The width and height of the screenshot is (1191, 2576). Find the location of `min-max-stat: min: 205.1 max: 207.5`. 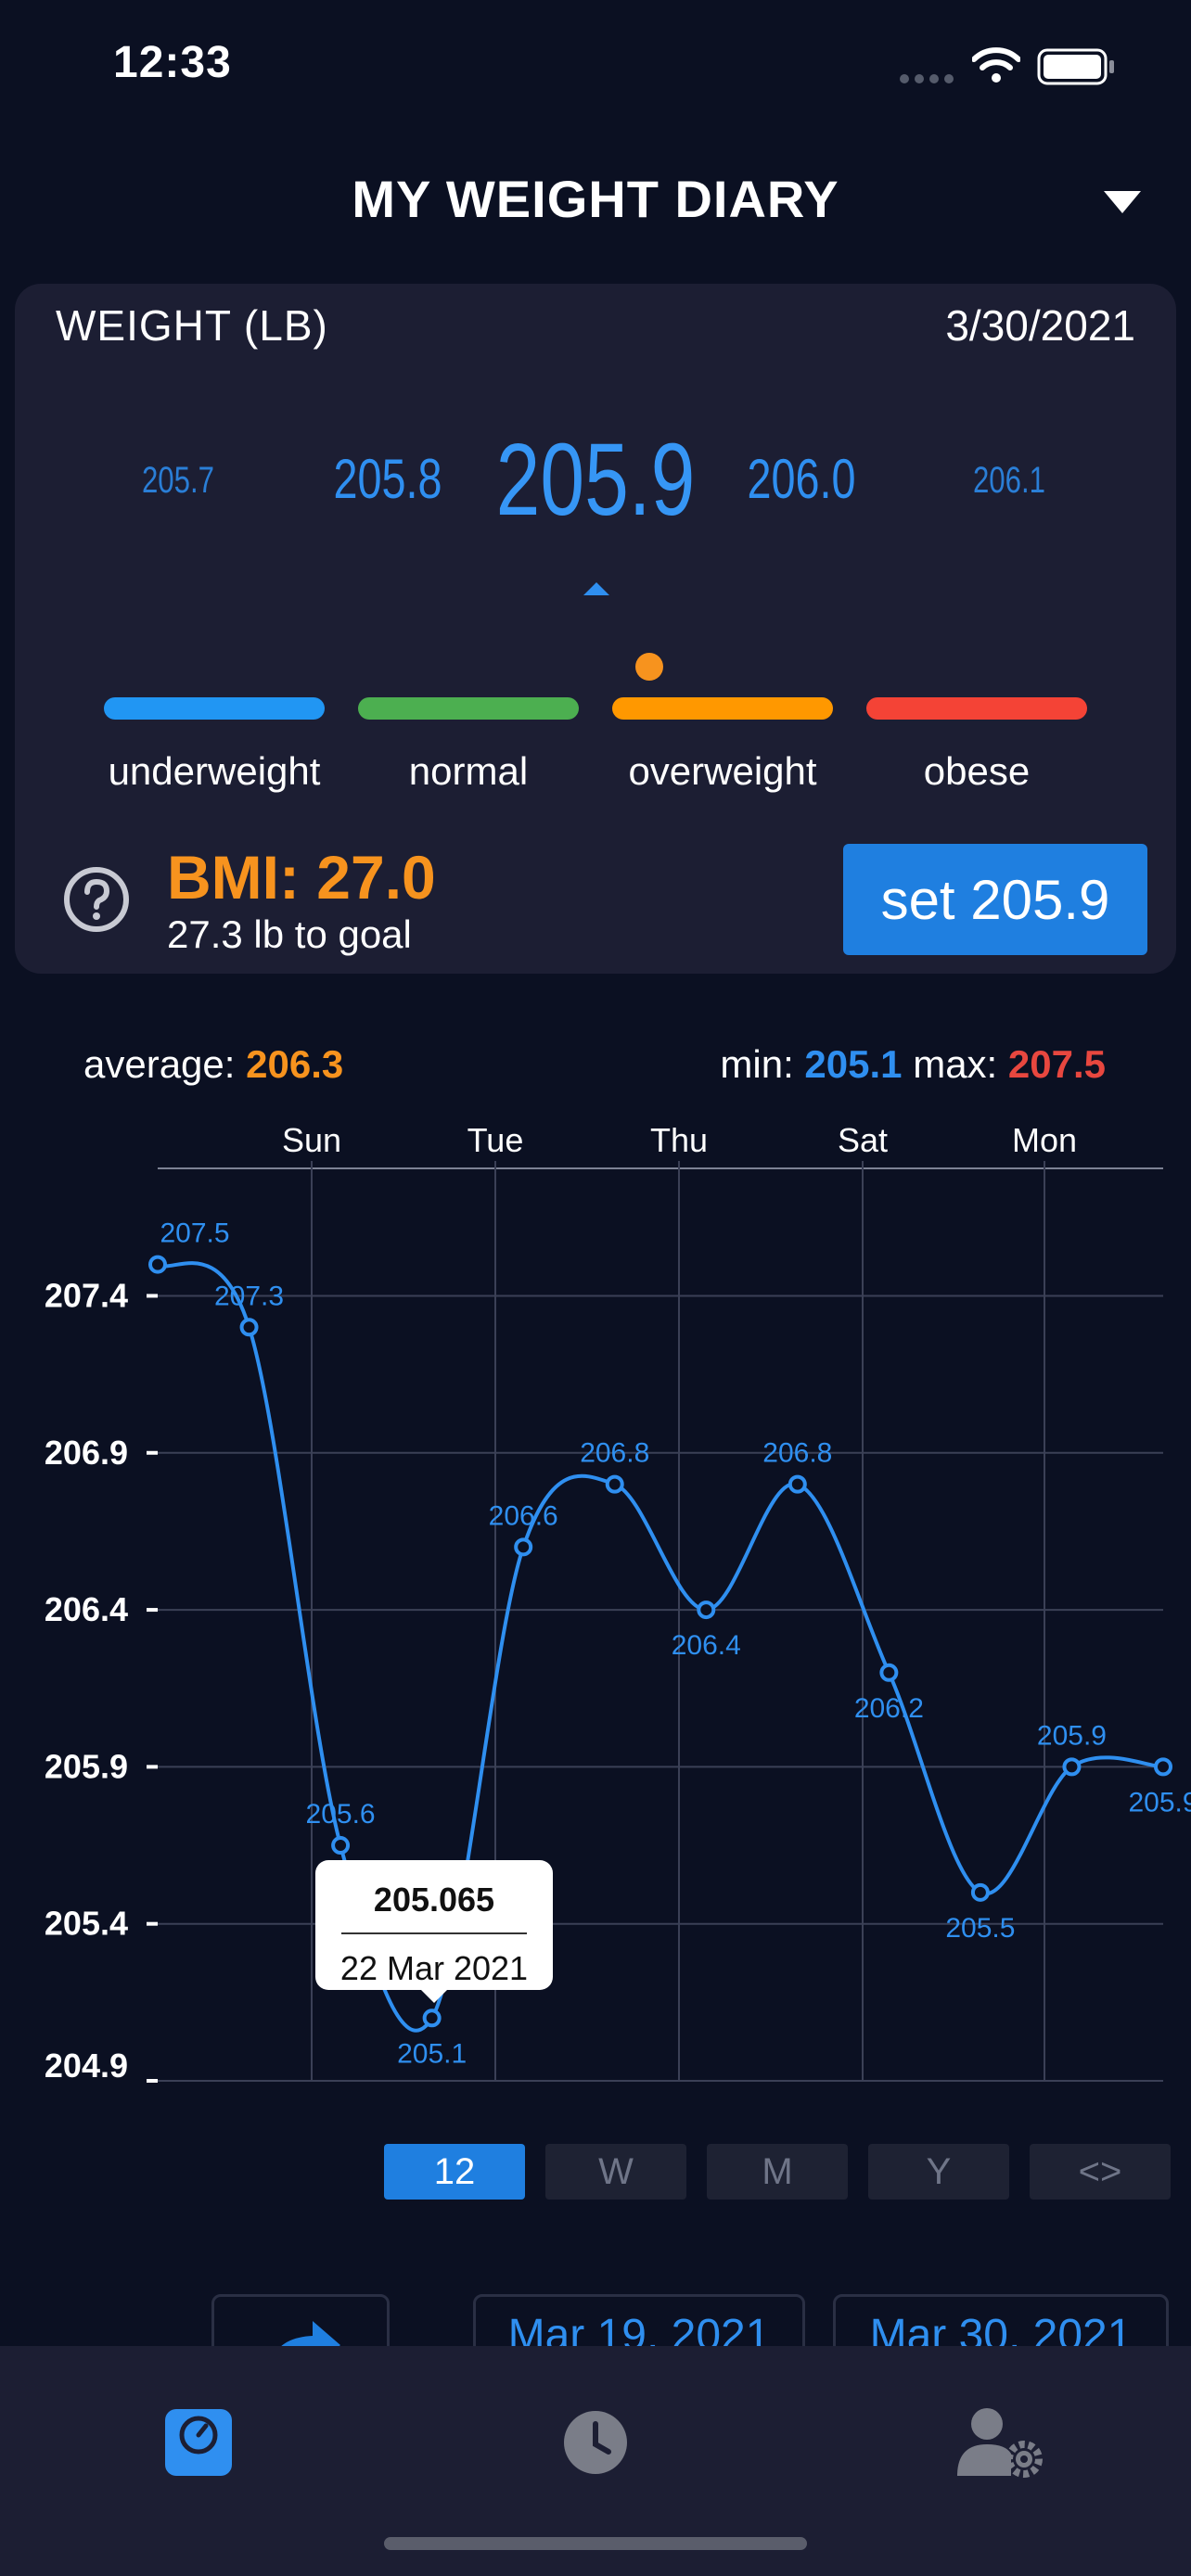

min-max-stat: min: 205.1 max: 207.5 is located at coordinates (913, 1064).